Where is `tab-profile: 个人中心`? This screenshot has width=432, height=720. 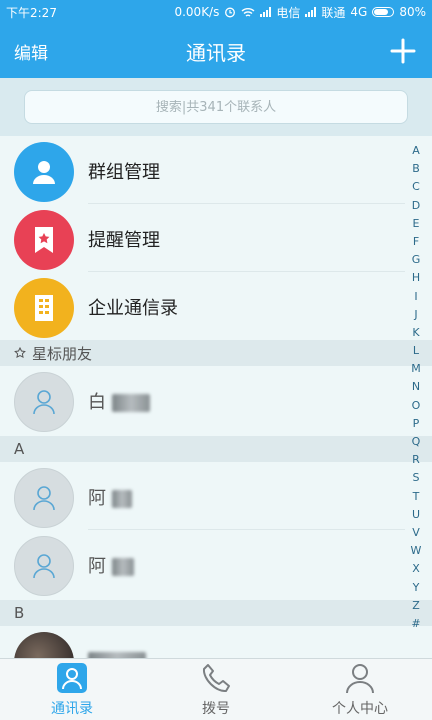
tab-profile: 个人中心 is located at coordinates (360, 689).